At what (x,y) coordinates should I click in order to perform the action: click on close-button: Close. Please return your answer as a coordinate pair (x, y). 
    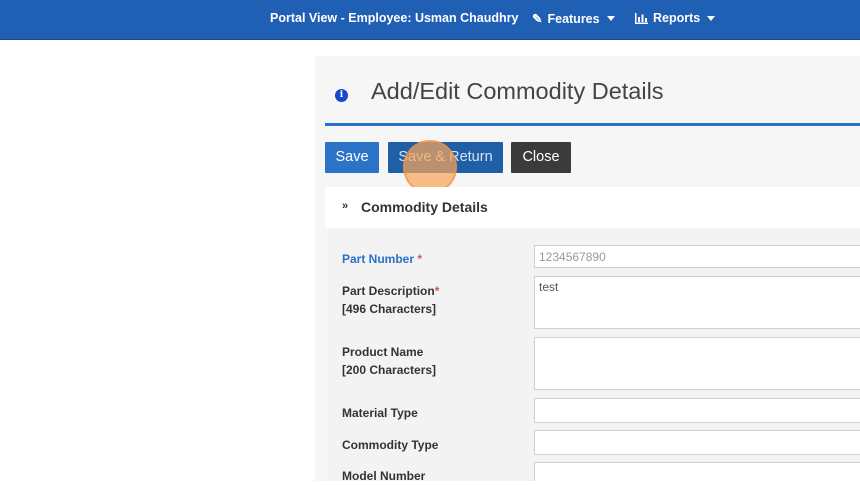
    Looking at the image, I should click on (541, 157).